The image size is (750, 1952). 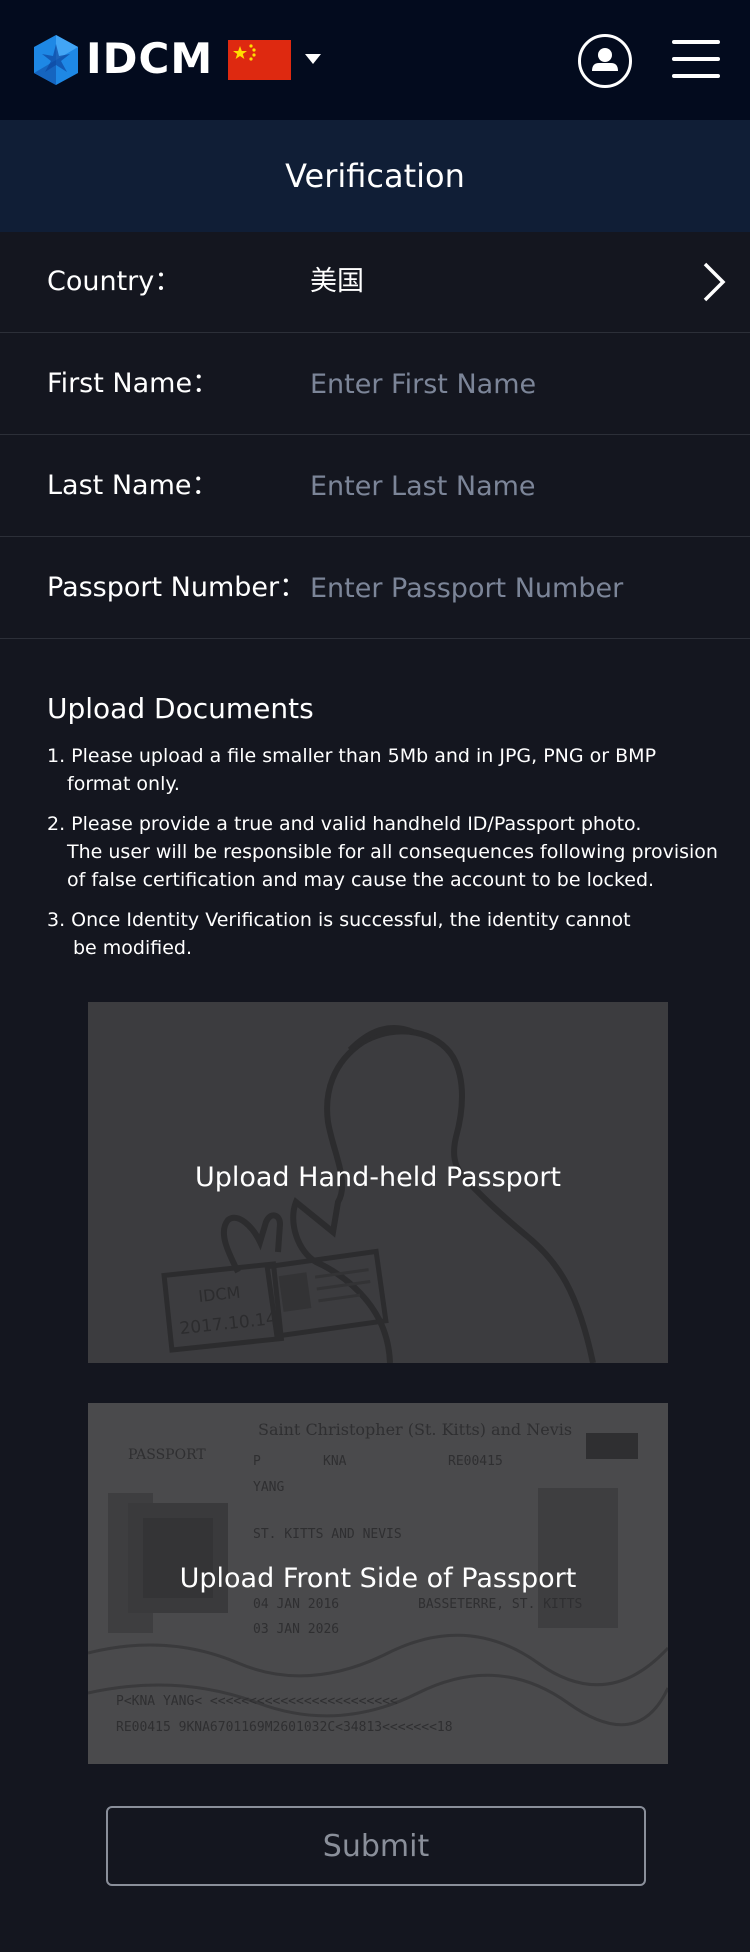 I want to click on submit-button: Submit, so click(x=376, y=1846).